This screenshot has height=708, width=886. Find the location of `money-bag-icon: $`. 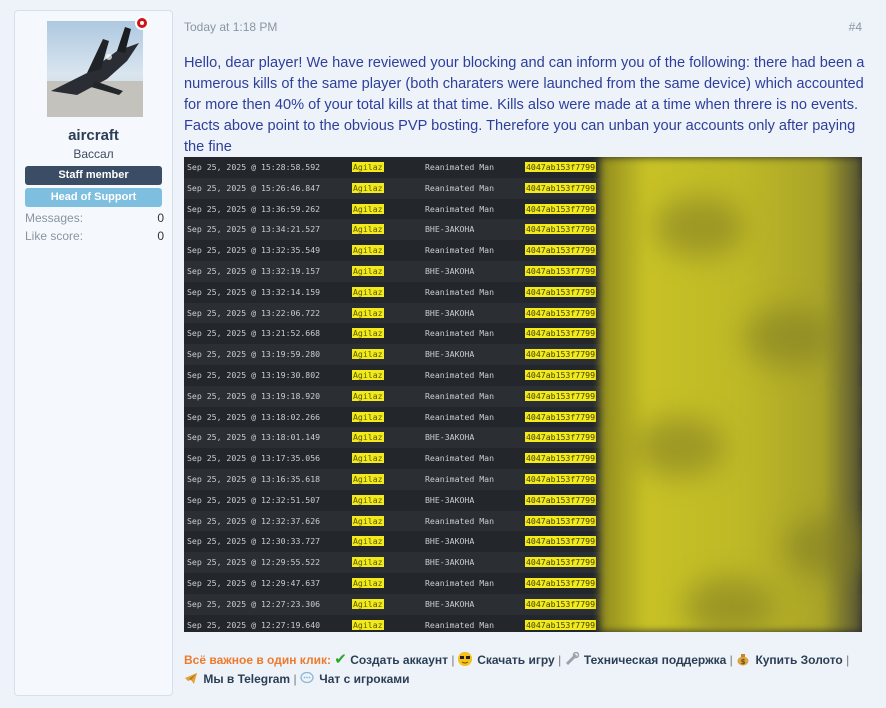

money-bag-icon: $ is located at coordinates (743, 659).